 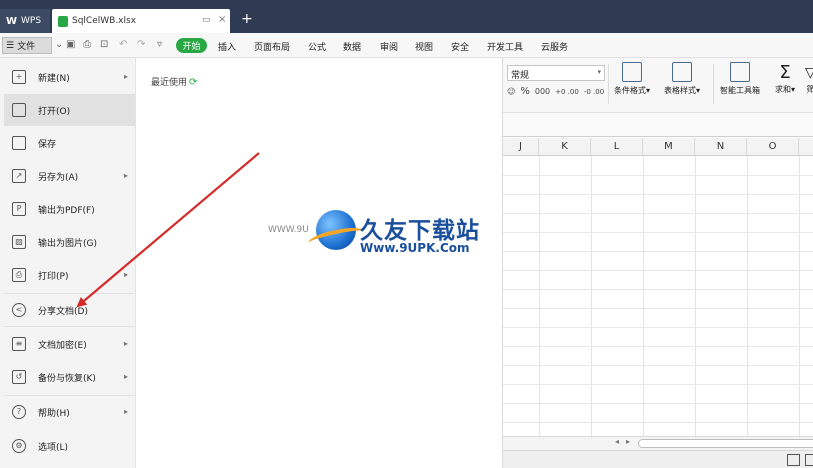 I want to click on decrease-decimal-button: -0 .00, so click(x=594, y=92).